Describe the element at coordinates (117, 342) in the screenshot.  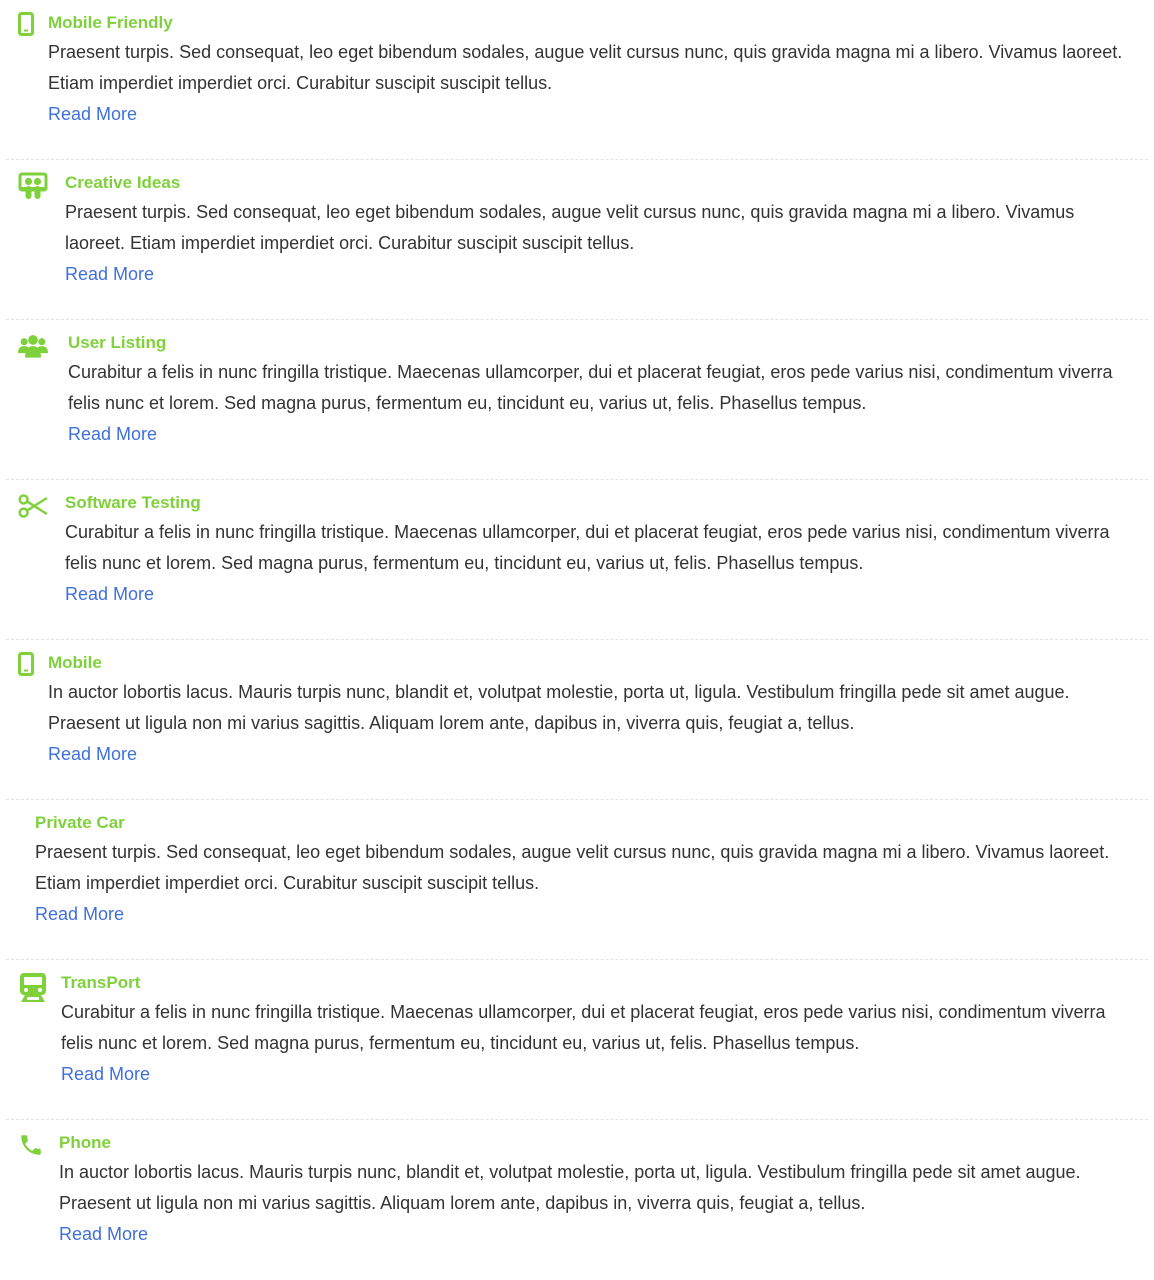
I see `feature-title: User Listing` at that location.